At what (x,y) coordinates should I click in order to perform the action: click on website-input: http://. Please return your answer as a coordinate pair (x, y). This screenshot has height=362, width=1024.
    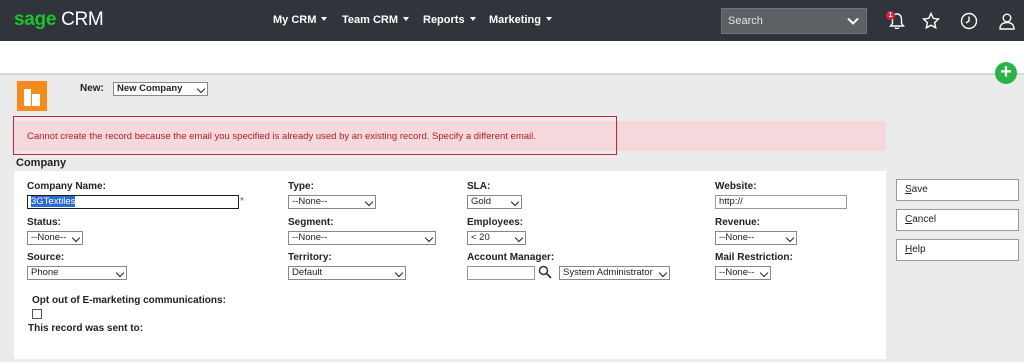
    Looking at the image, I should click on (781, 202).